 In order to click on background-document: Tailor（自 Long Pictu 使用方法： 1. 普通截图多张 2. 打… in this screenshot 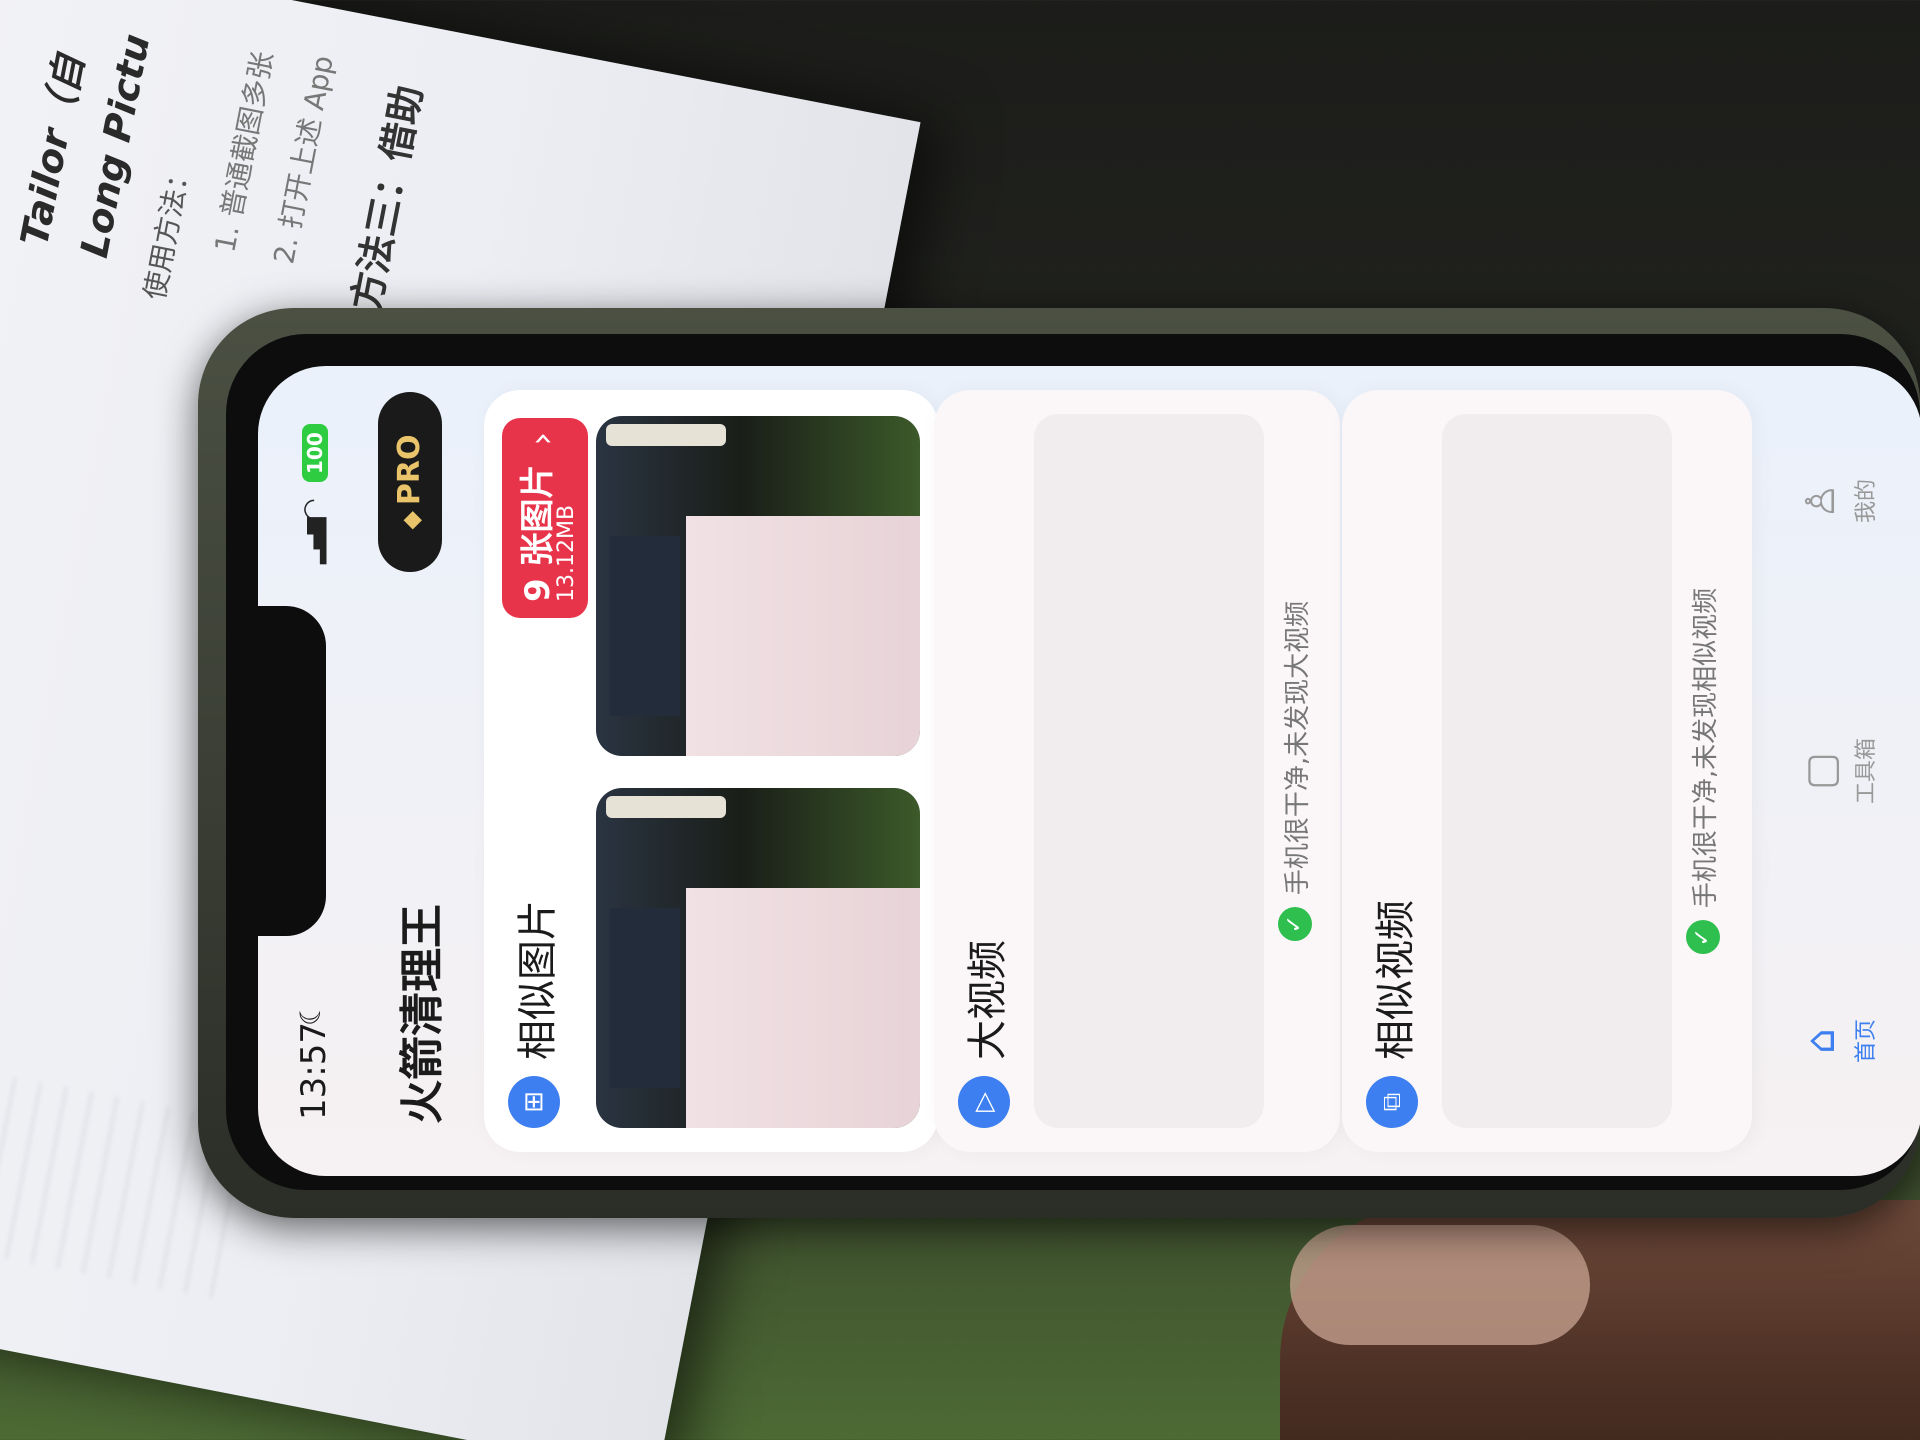, I will do `click(215, 165)`.